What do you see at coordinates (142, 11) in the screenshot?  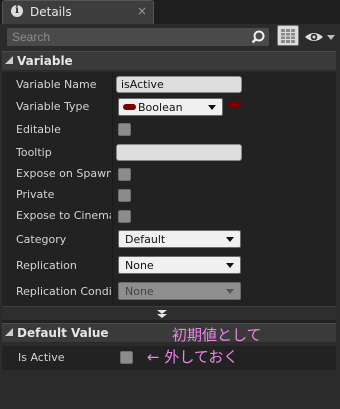 I see `close-icon: ×` at bounding box center [142, 11].